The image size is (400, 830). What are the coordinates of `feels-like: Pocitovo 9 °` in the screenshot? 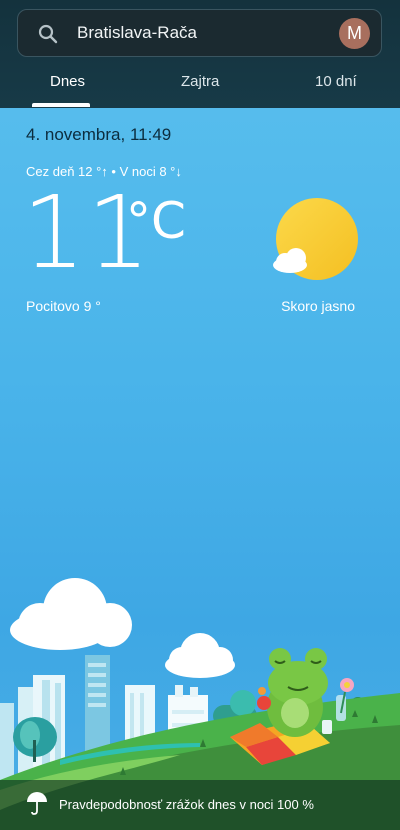 It's located at (63, 306).